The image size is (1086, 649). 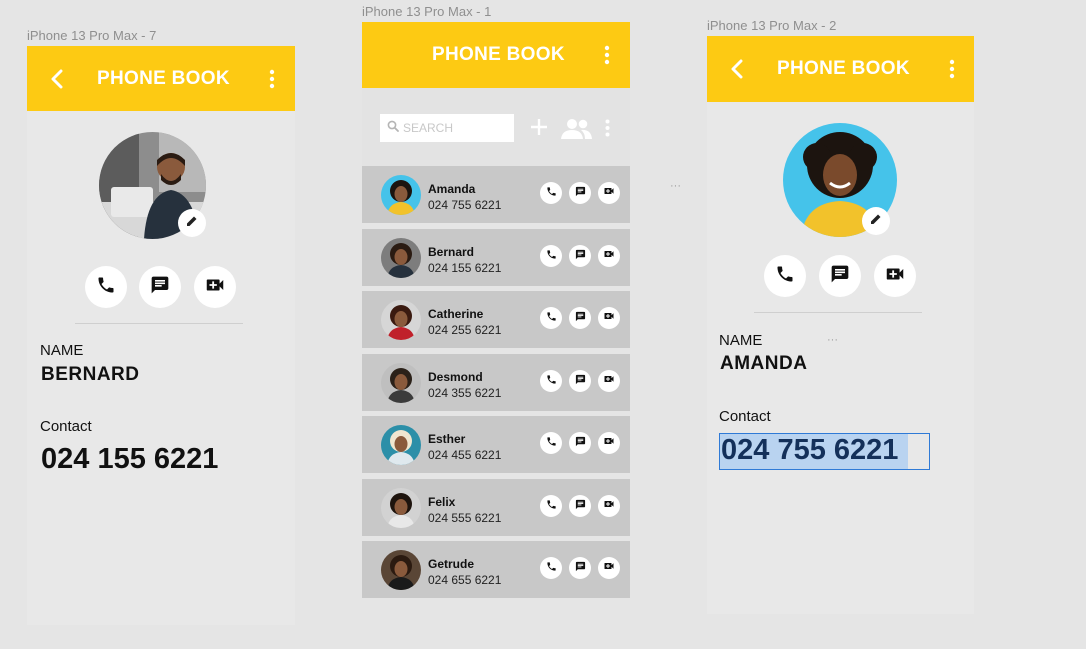 What do you see at coordinates (496, 194) in the screenshot?
I see `contact-row: Amanda 024 755 6221` at bounding box center [496, 194].